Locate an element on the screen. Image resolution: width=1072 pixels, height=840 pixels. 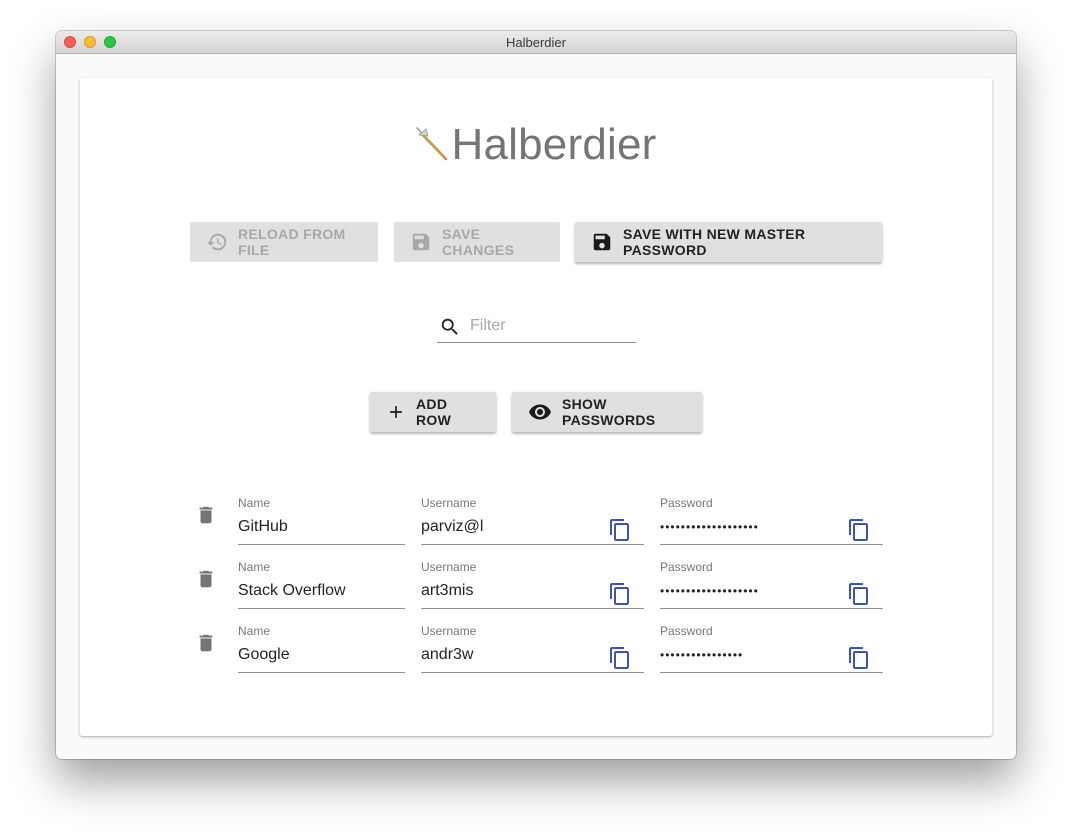
halberd-icon is located at coordinates (433, 145).